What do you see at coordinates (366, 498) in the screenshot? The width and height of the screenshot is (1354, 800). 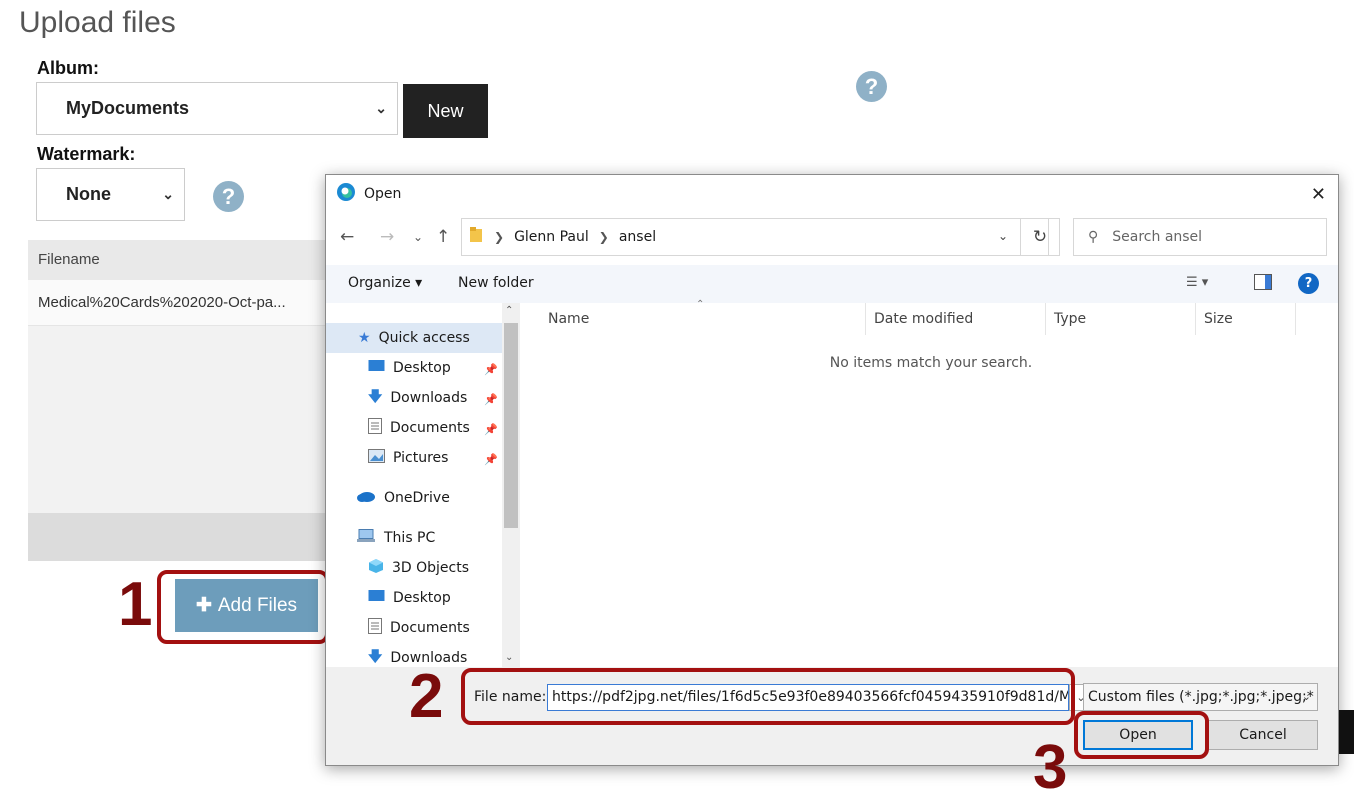 I see `cloud-icon` at bounding box center [366, 498].